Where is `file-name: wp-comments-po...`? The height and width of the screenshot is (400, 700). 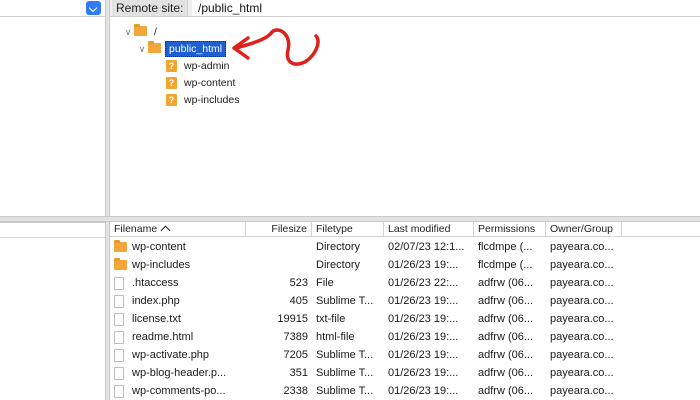
file-name: wp-comments-po... is located at coordinates (179, 391).